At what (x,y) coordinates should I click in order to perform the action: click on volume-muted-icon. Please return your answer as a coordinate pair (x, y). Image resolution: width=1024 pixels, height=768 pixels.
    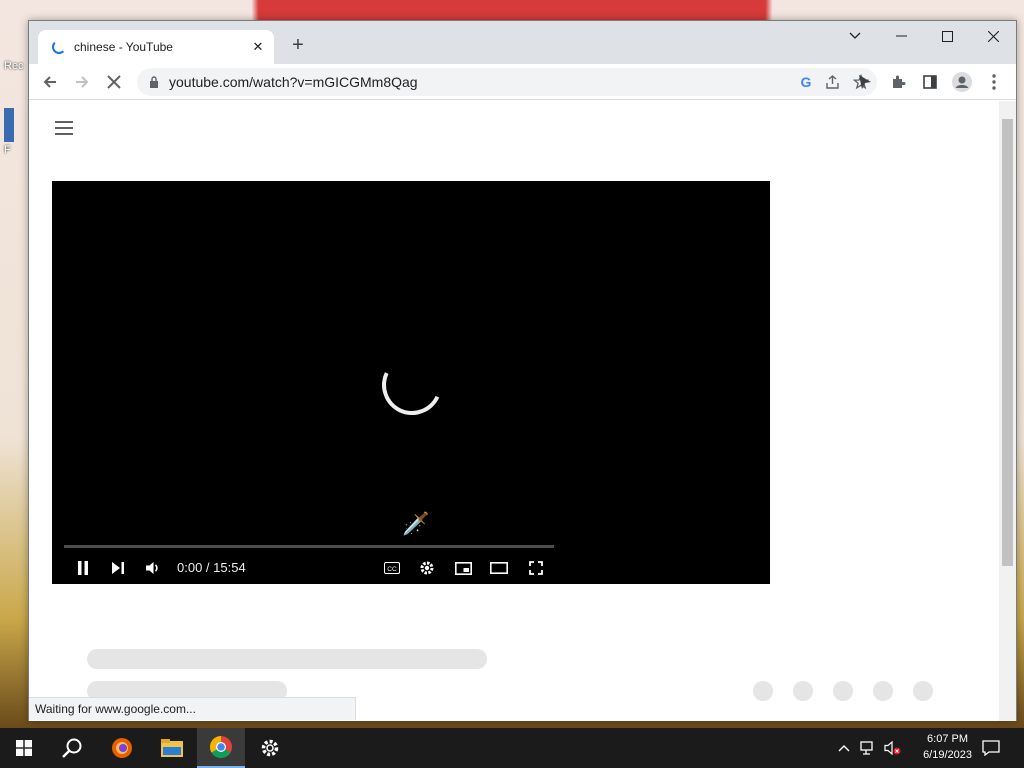
    Looking at the image, I should click on (893, 748).